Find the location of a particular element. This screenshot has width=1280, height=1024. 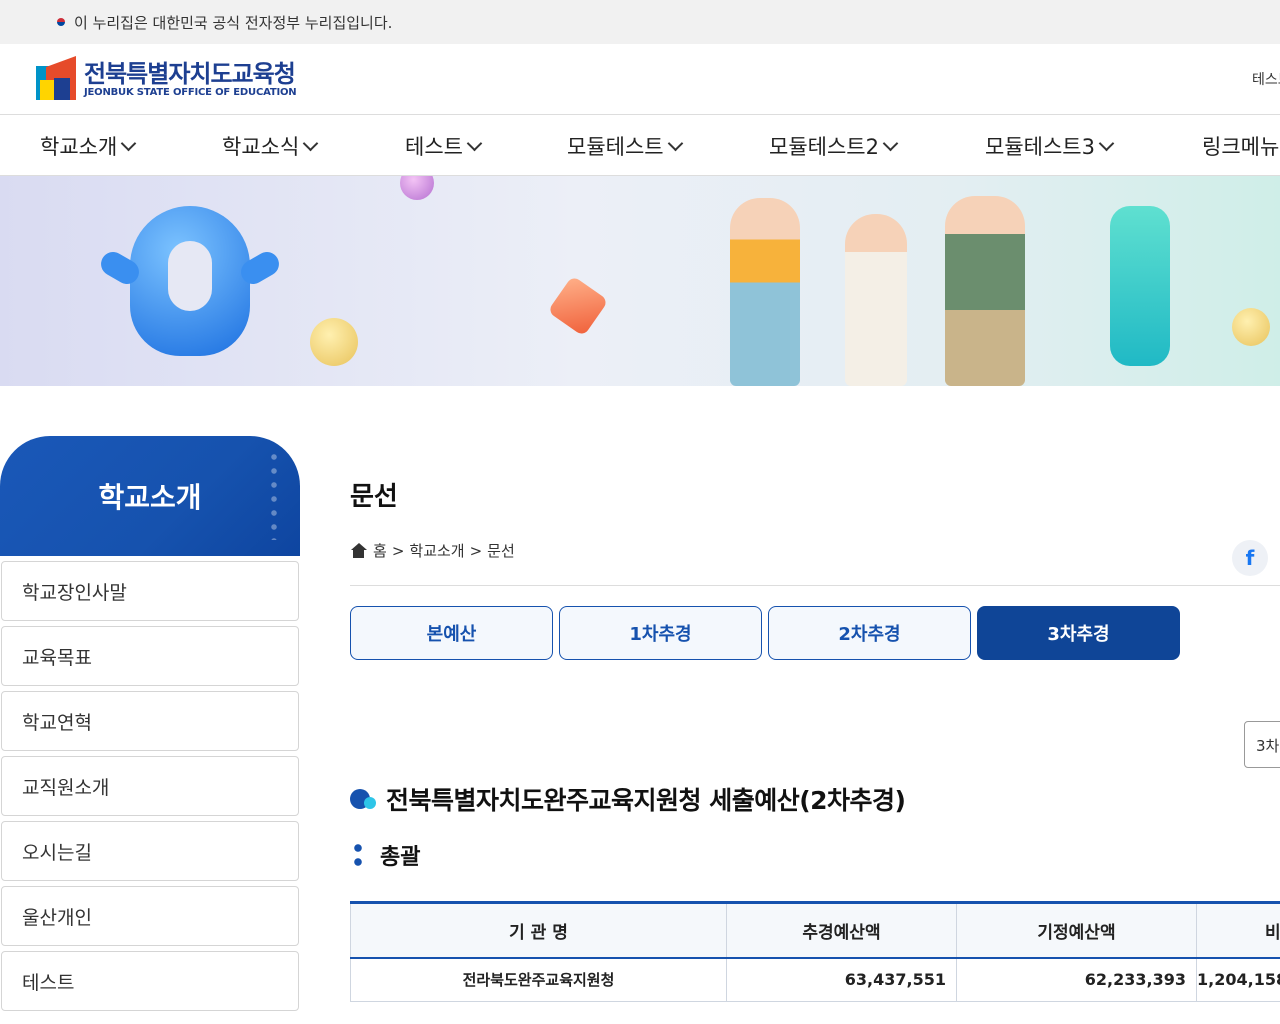

gnb-item-school-news: 학교소식 is located at coordinates (270, 146).